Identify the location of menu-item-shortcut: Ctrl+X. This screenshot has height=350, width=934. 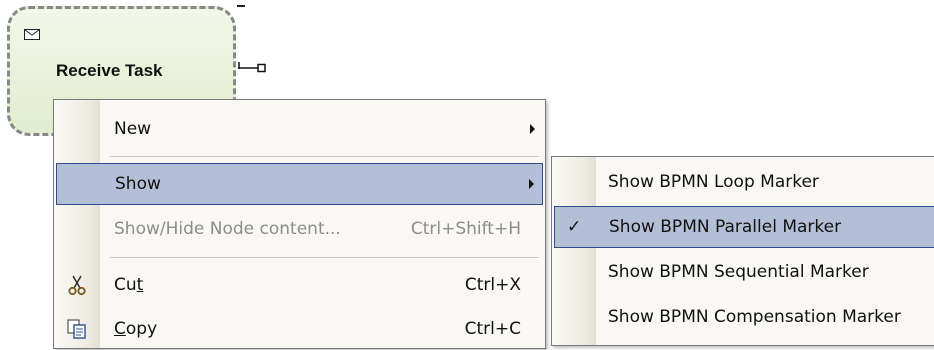
(492, 285).